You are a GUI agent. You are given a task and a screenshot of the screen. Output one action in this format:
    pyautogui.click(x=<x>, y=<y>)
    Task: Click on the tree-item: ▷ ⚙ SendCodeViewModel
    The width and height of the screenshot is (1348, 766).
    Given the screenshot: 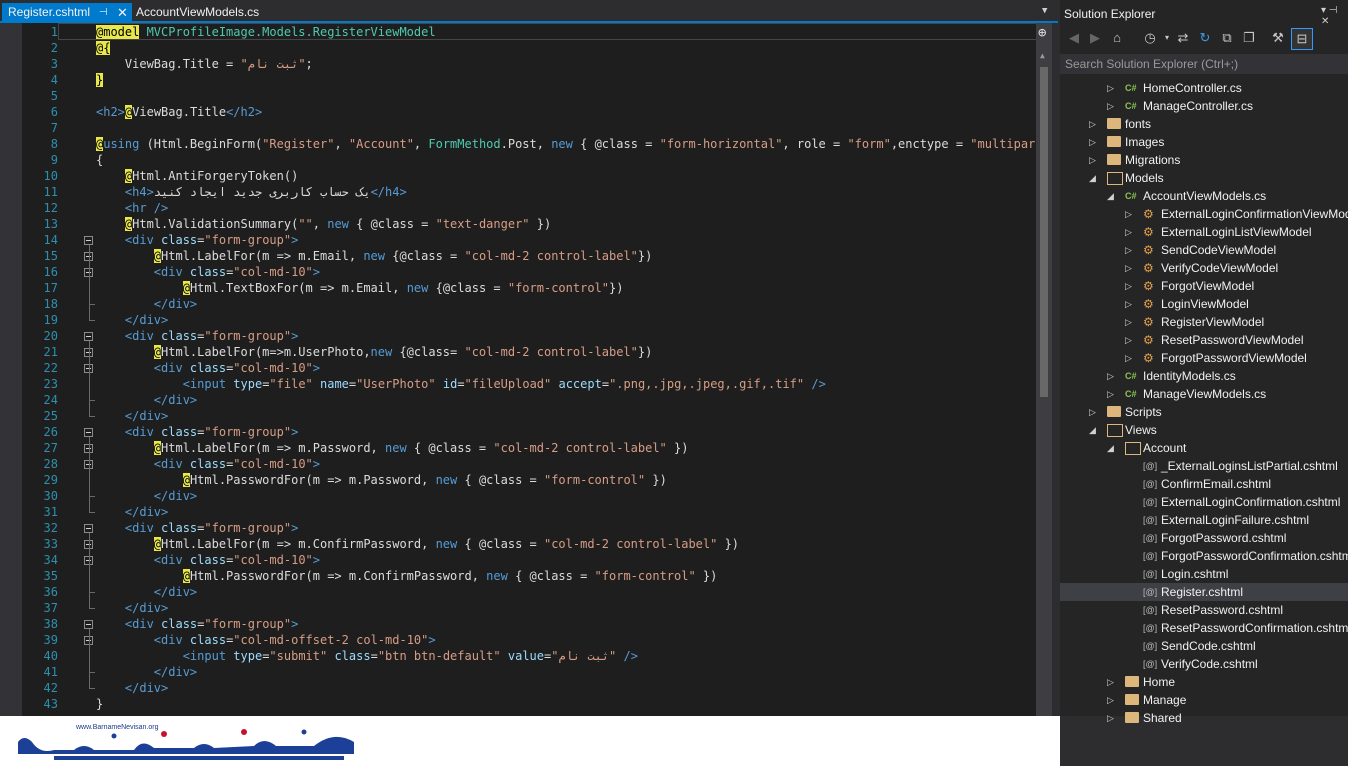 What is the action you would take?
    pyautogui.click(x=1204, y=250)
    